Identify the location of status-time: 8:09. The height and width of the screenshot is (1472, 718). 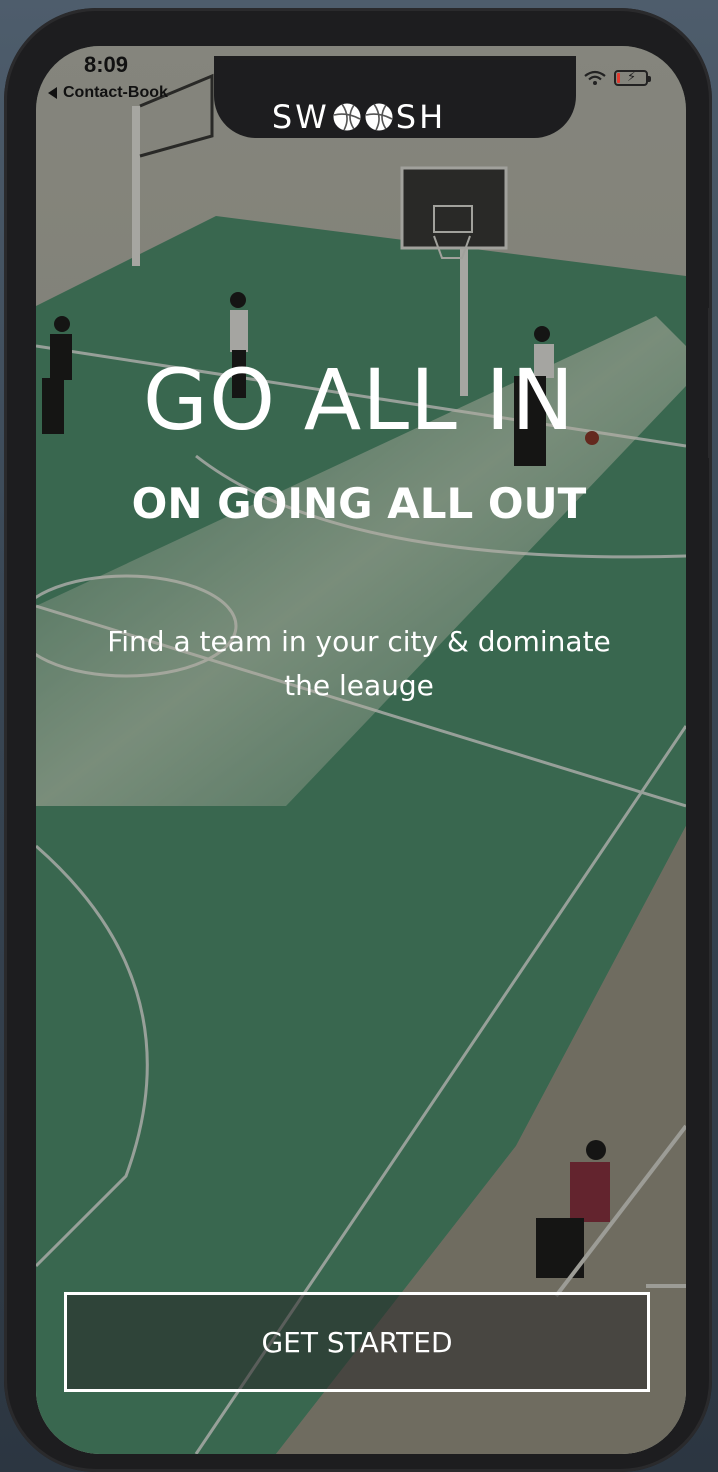
(106, 64).